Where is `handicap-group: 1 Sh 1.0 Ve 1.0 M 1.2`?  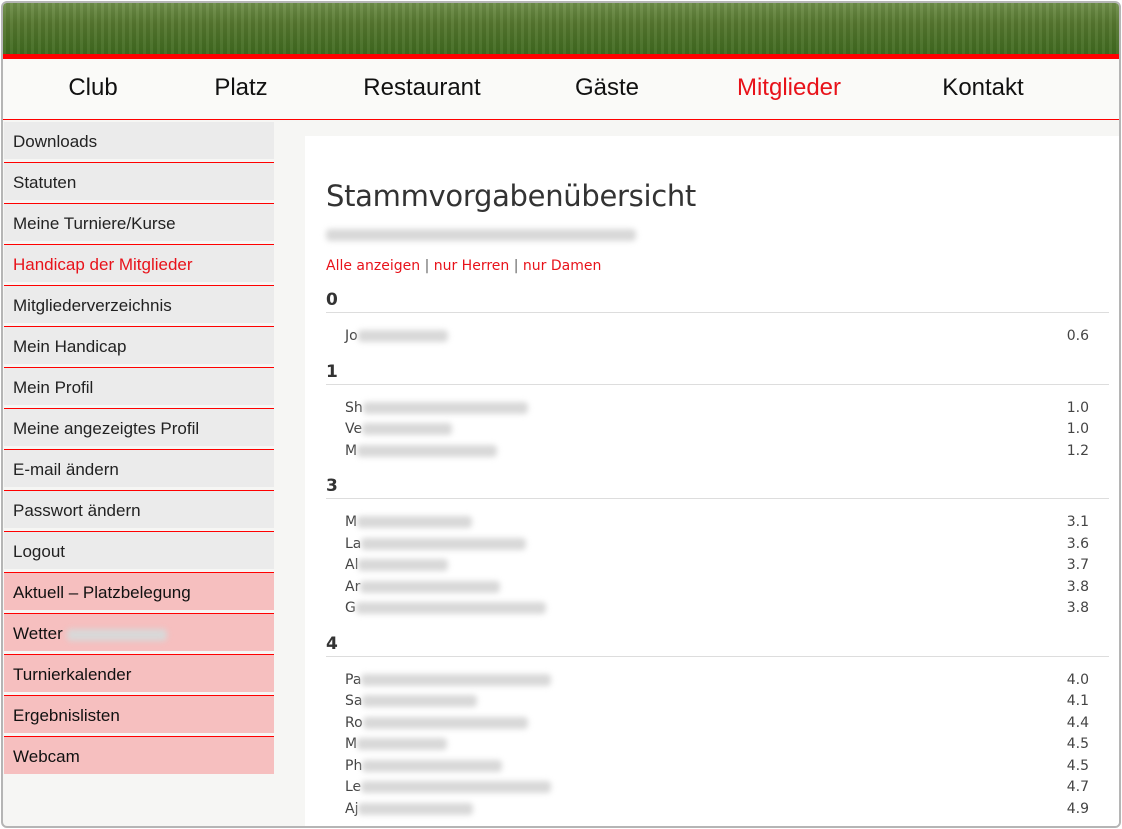 handicap-group: 1 Sh 1.0 Ve 1.0 M 1.2 is located at coordinates (717, 411).